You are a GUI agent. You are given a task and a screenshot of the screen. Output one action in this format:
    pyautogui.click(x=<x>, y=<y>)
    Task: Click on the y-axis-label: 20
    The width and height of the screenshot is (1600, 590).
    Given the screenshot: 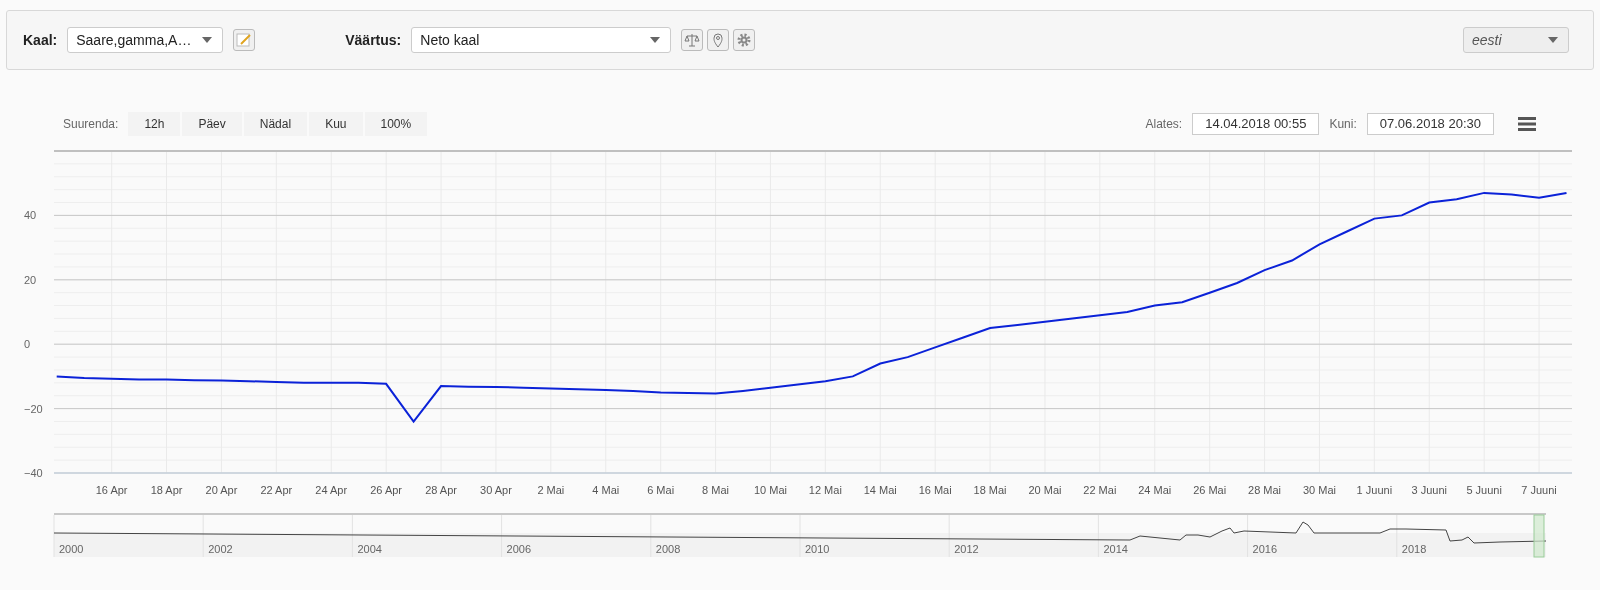 What is the action you would take?
    pyautogui.click(x=30, y=279)
    